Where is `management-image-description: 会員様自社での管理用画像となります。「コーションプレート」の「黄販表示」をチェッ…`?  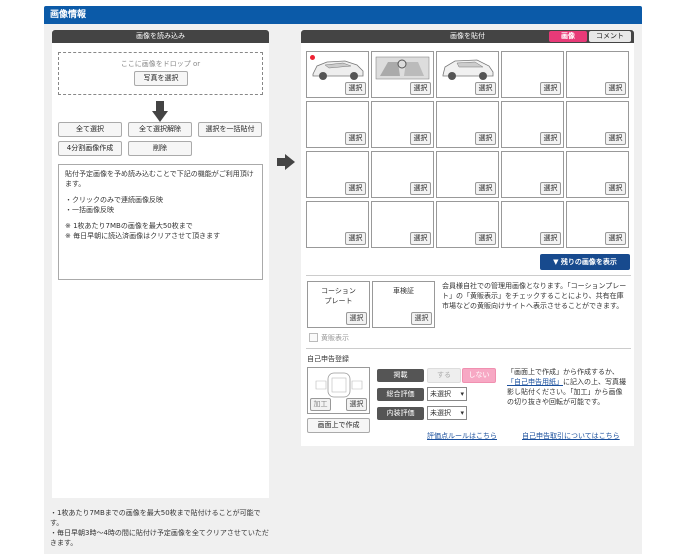 management-image-description: 会員様自社での管理用画像となります。「コーションプレート」の「黄販表示」をチェッ… is located at coordinates (534, 296).